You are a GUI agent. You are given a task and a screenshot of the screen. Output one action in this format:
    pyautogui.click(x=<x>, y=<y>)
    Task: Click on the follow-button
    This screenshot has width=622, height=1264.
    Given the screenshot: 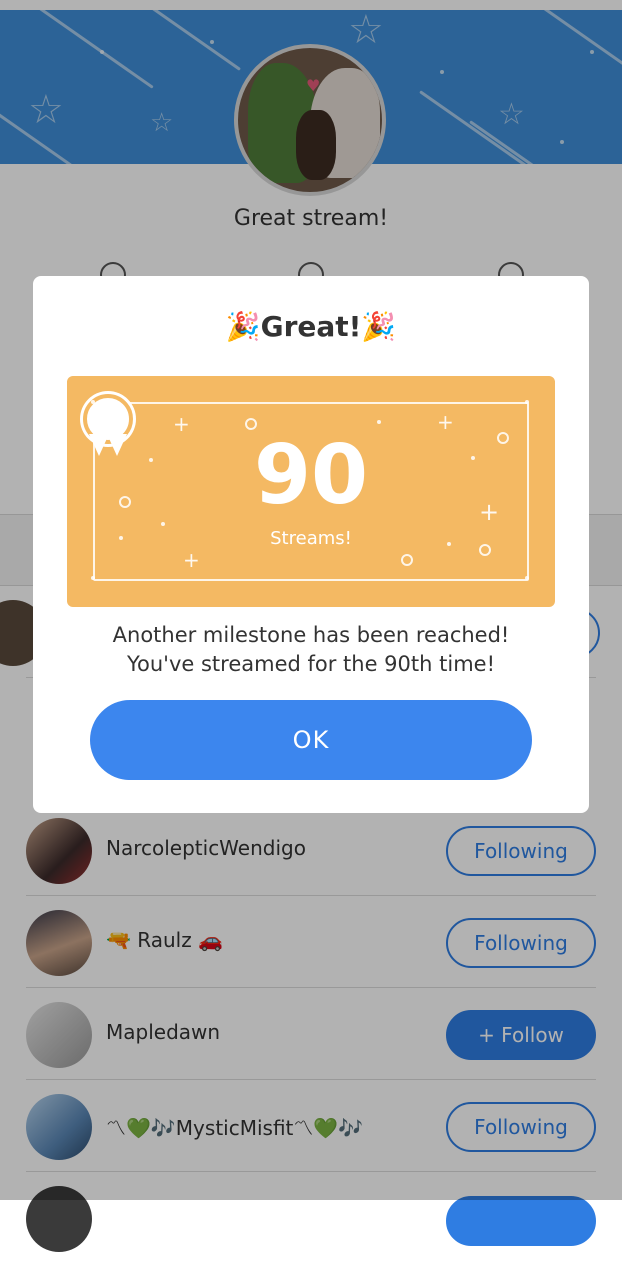 What is the action you would take?
    pyautogui.click(x=521, y=1221)
    